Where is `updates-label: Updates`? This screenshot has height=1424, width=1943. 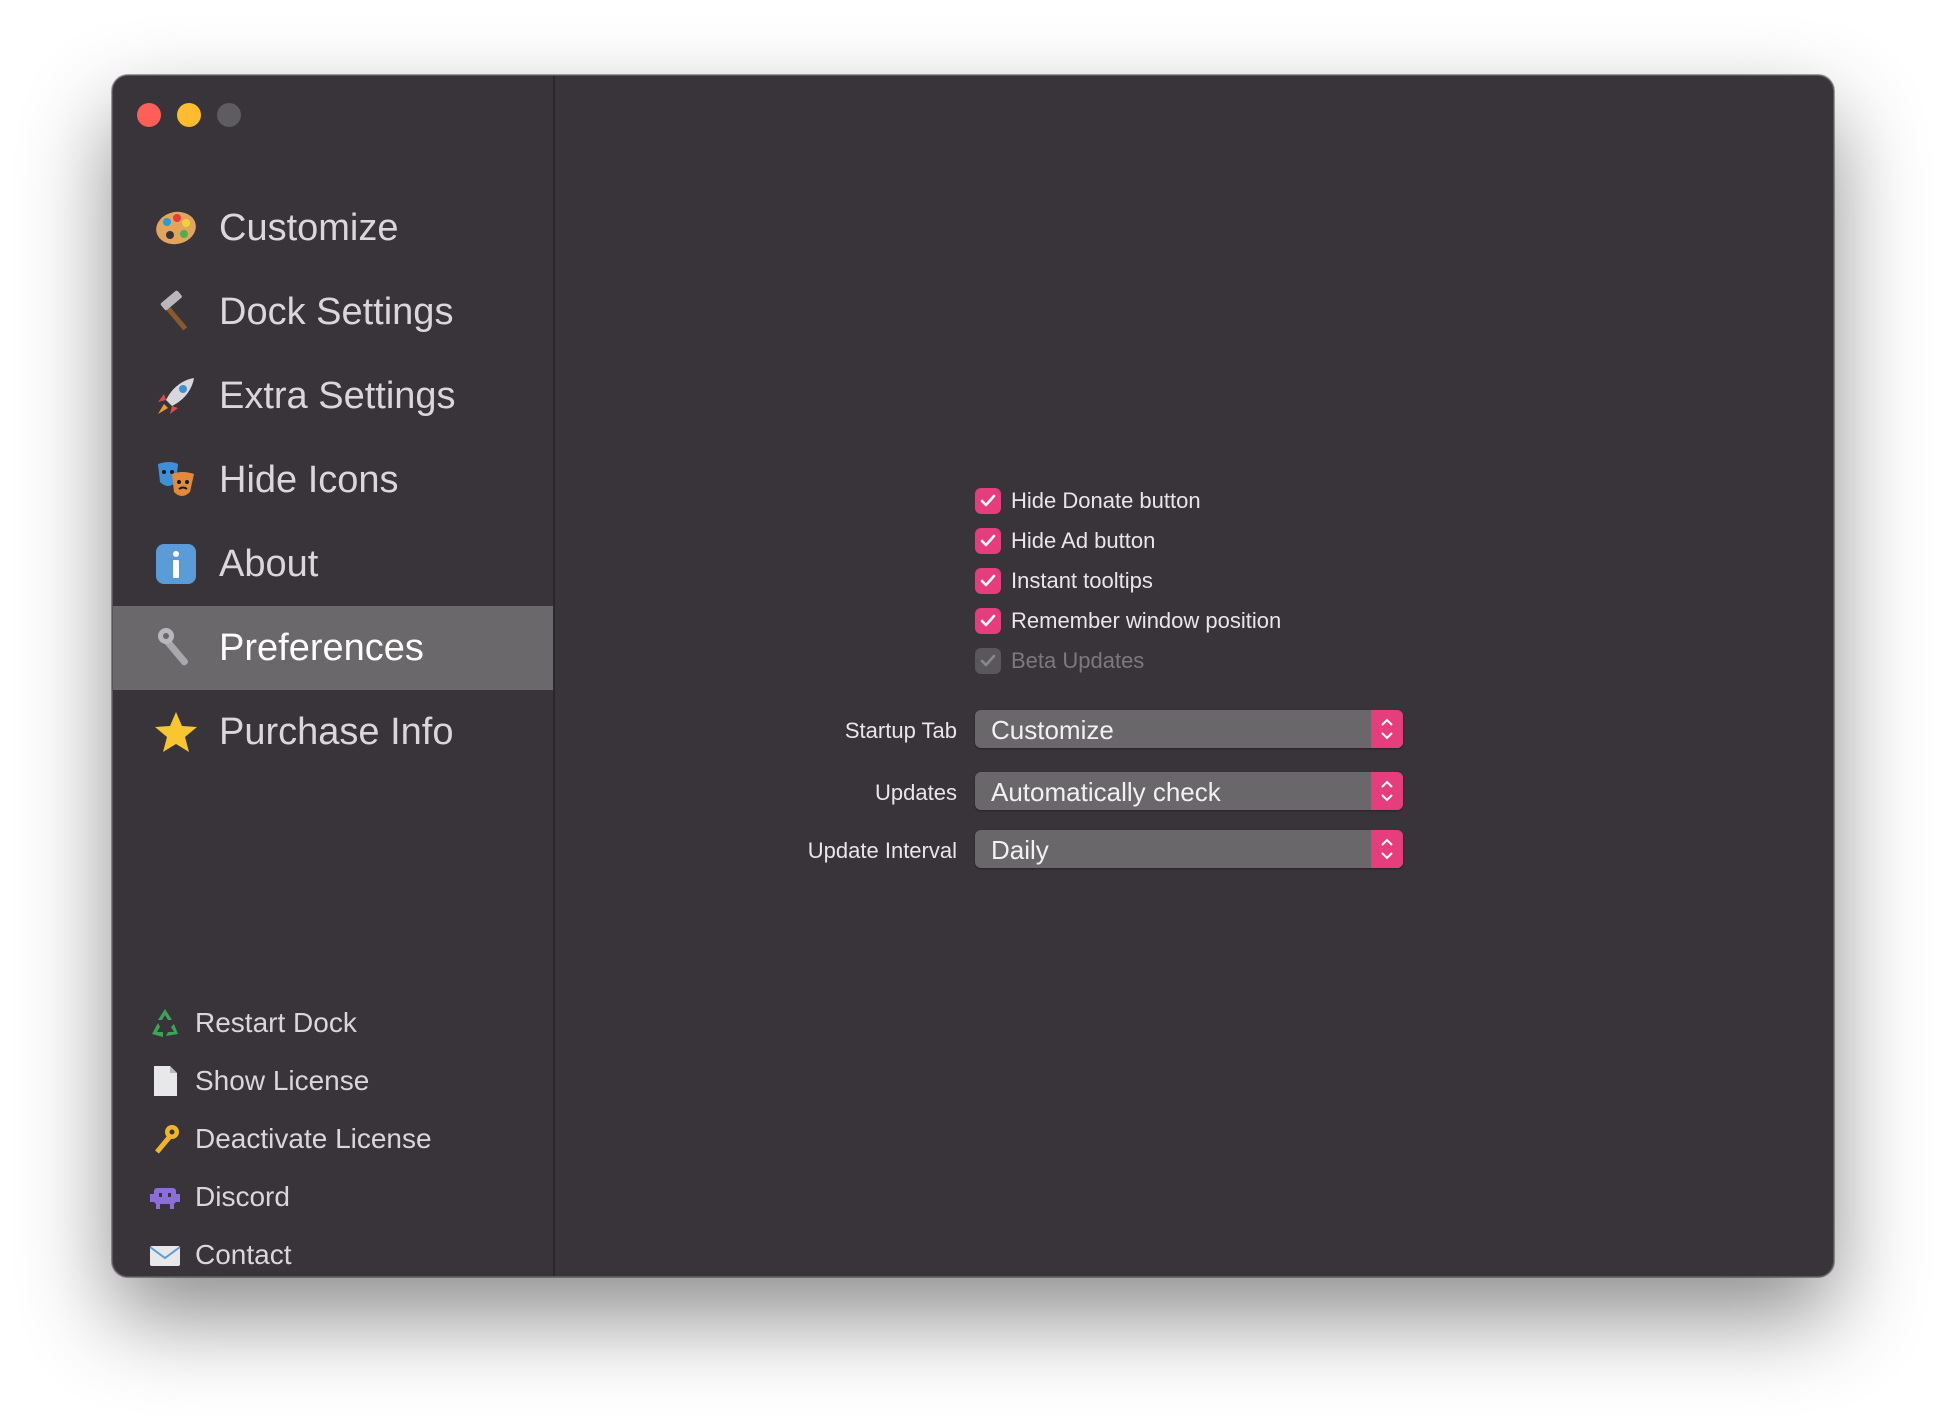
updates-label: Updates is located at coordinates (916, 792).